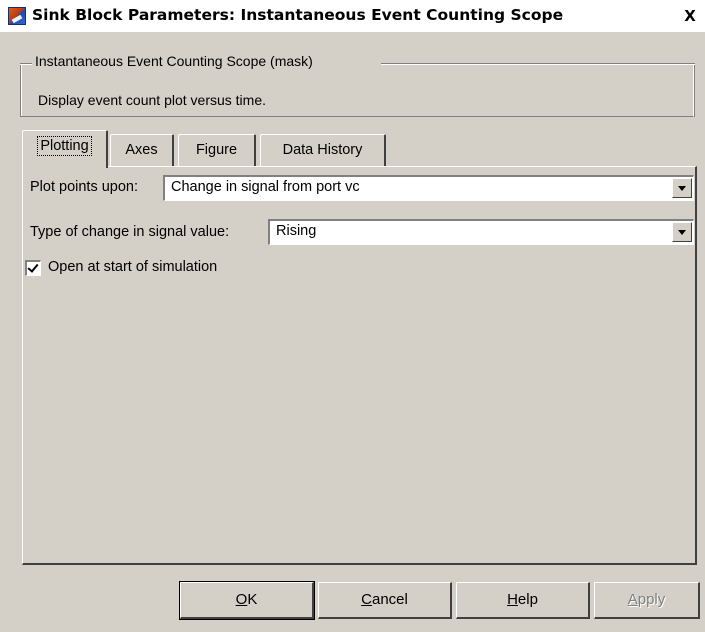 This screenshot has width=705, height=632. What do you see at coordinates (428, 188) in the screenshot?
I see `plot-points-select: Change in signal from port vc` at bounding box center [428, 188].